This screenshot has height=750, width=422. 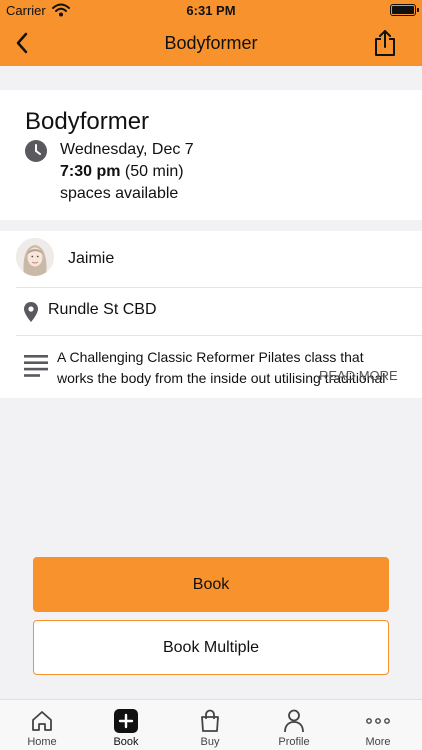 I want to click on home-icon, so click(x=42, y=721).